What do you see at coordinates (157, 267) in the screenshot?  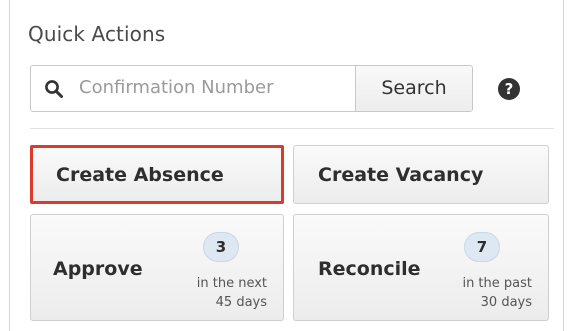 I see `approve-button: Approve 3 in the next 45 days` at bounding box center [157, 267].